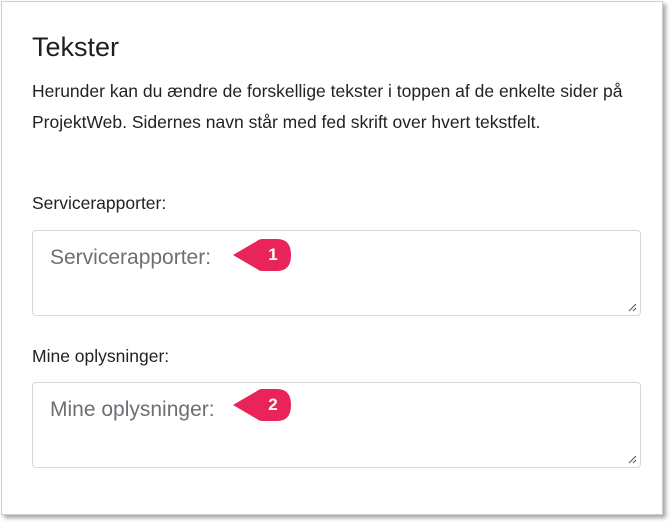  Describe the element at coordinates (273, 404) in the screenshot. I see `callout-number: 2` at that location.